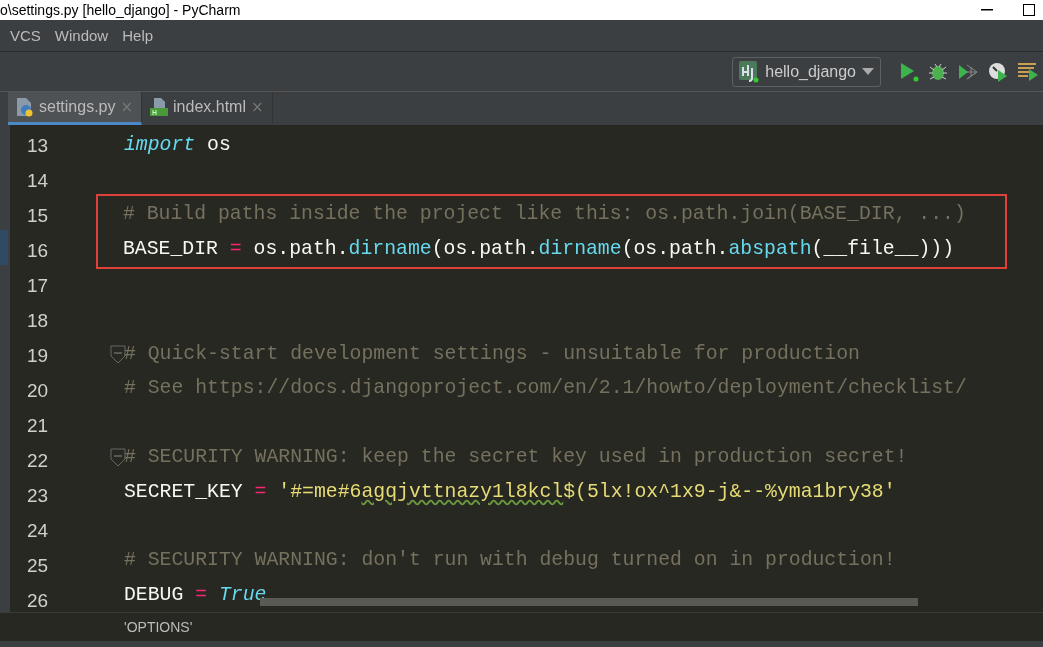  Describe the element at coordinates (37, 356) in the screenshot. I see `line-number: 19` at that location.